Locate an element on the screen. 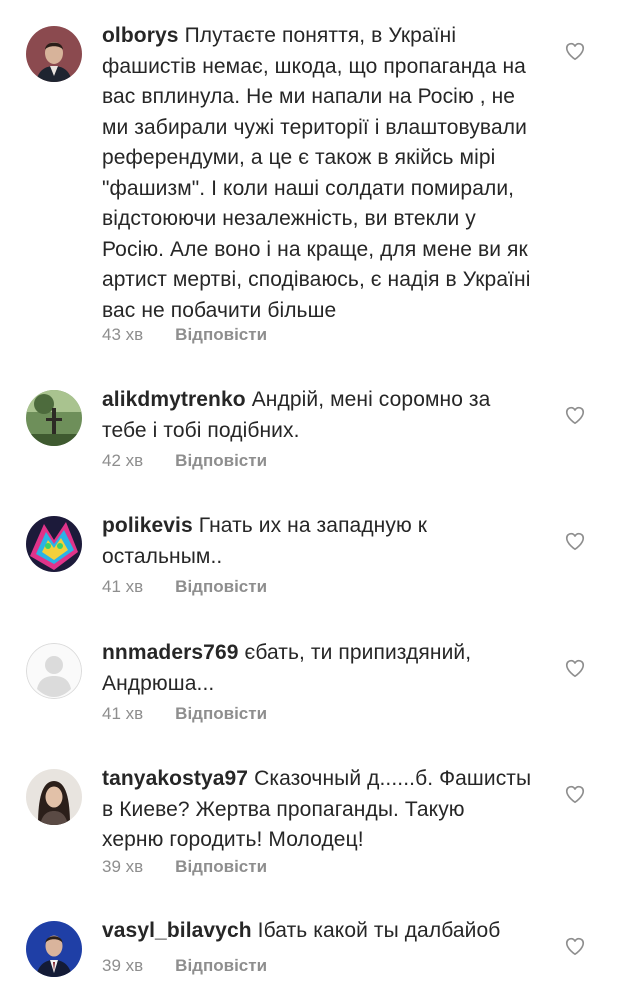  comment-username: polikevis is located at coordinates (147, 525).